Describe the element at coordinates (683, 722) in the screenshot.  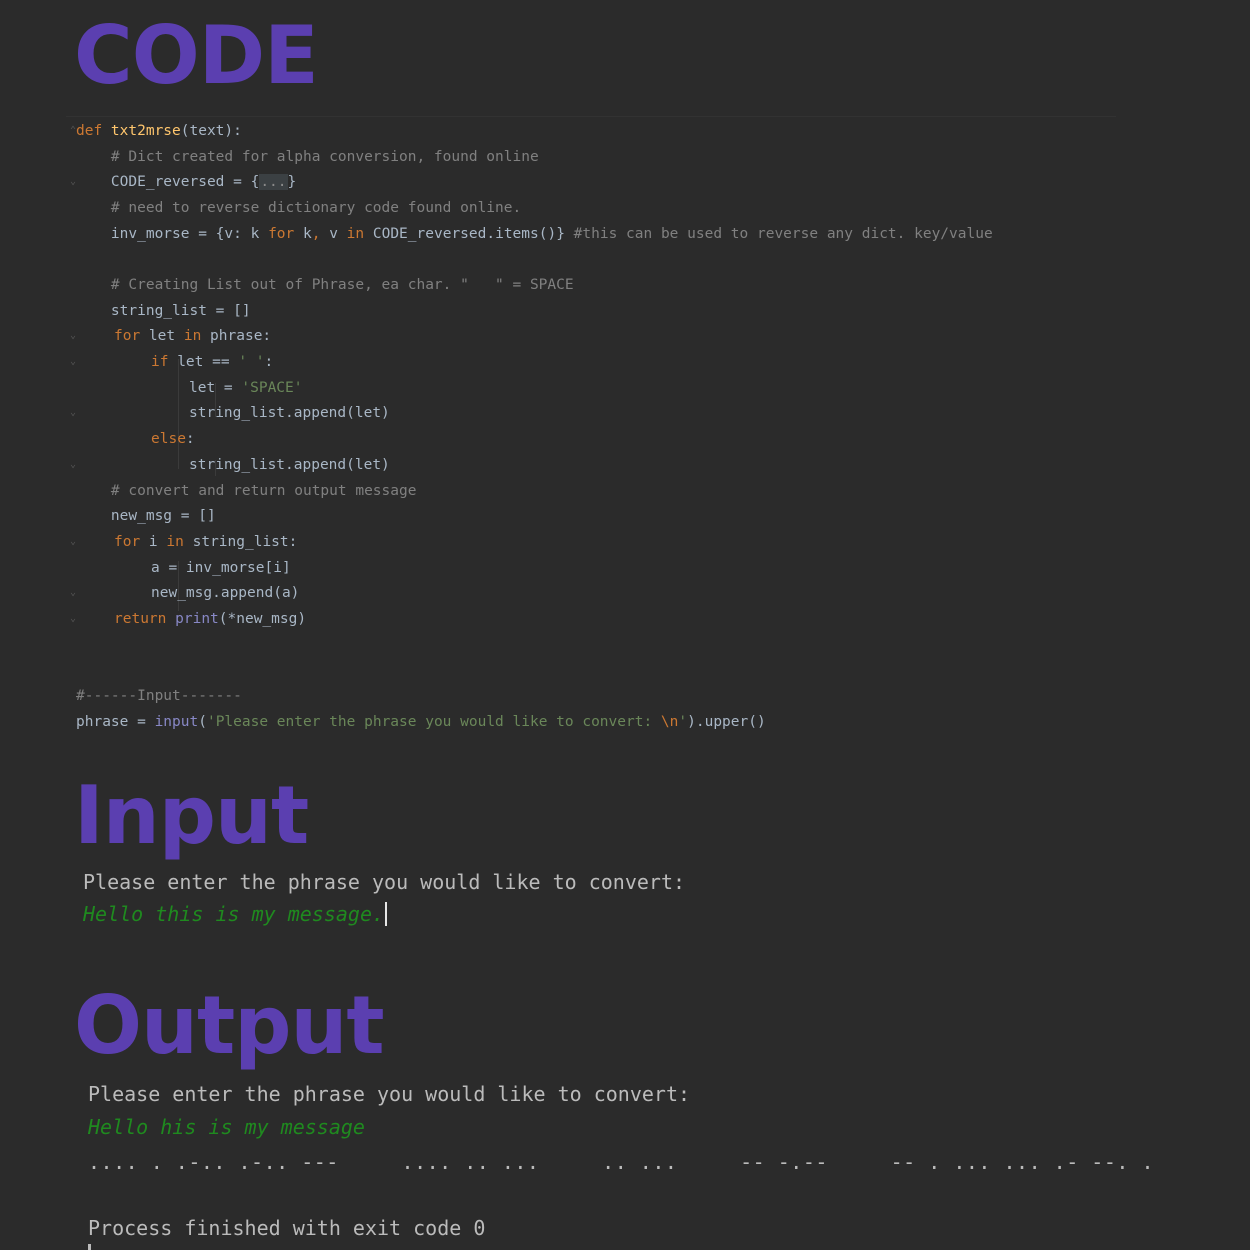
I see `string-literal: '` at that location.